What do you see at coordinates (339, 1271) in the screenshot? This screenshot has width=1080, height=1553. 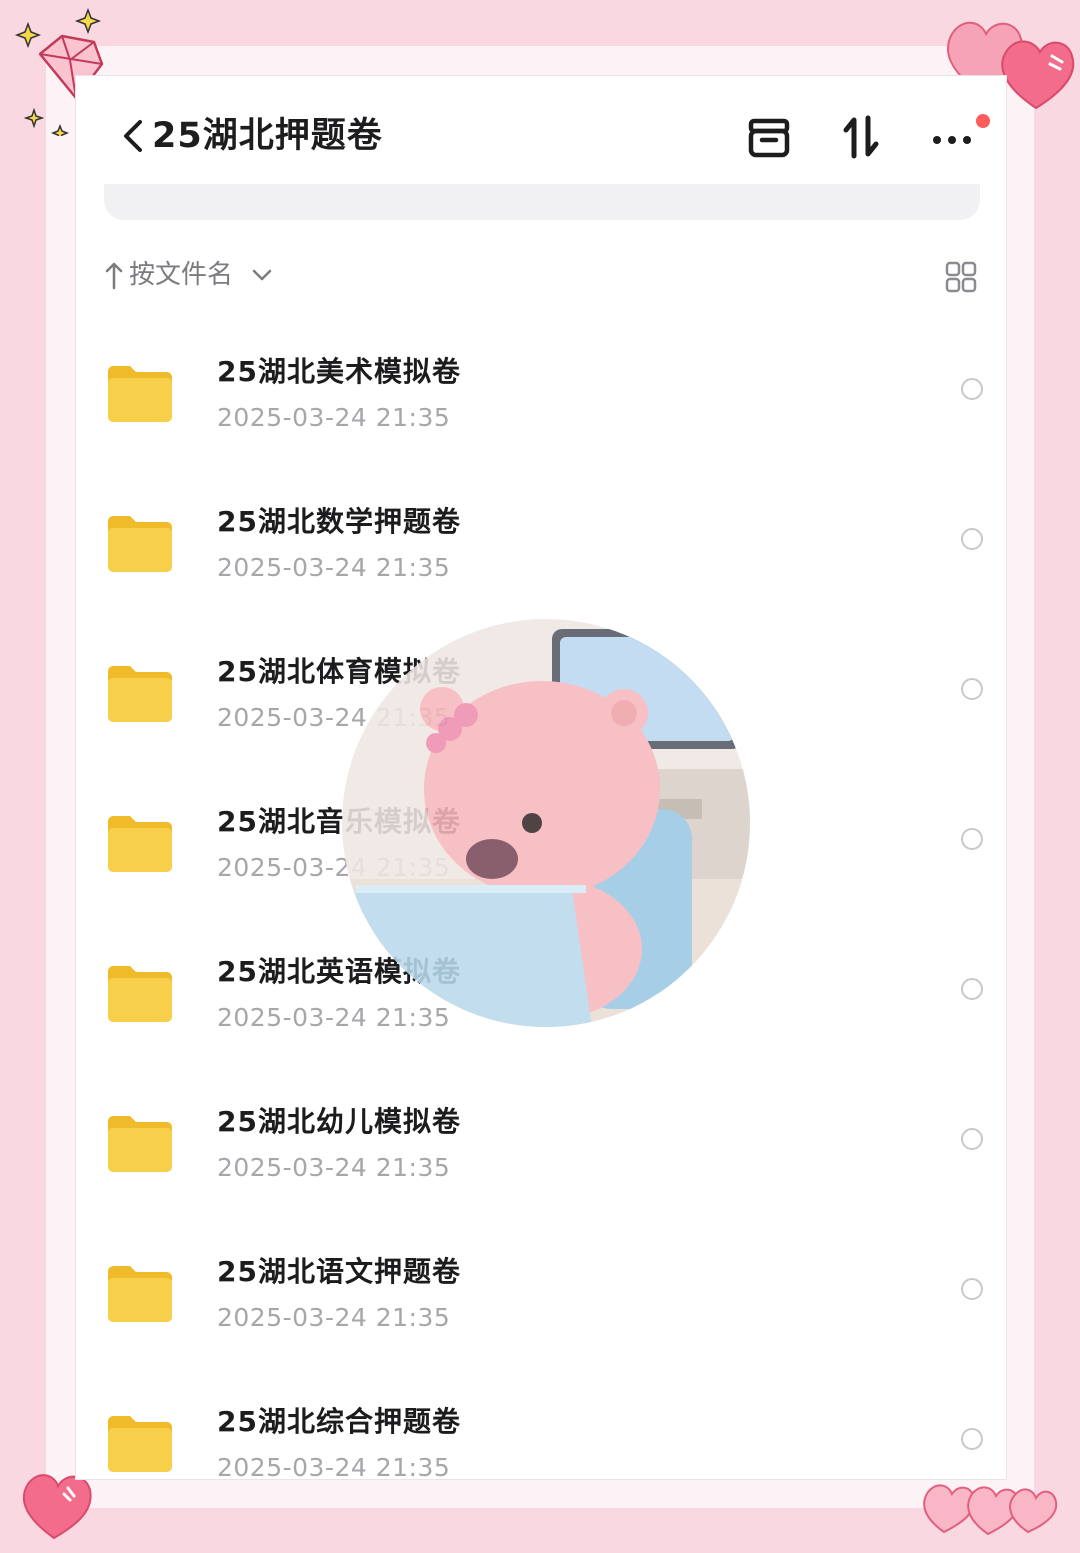 I see `file-name: 25湖北语文押题卷` at bounding box center [339, 1271].